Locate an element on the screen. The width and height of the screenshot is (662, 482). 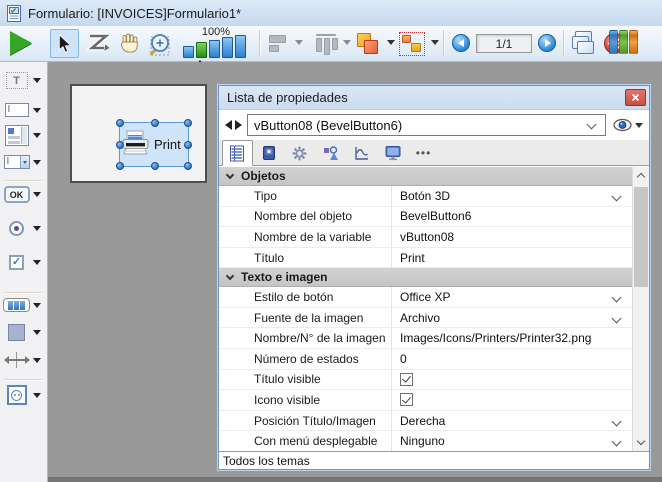
distribute-dropdown is located at coordinates (347, 42).